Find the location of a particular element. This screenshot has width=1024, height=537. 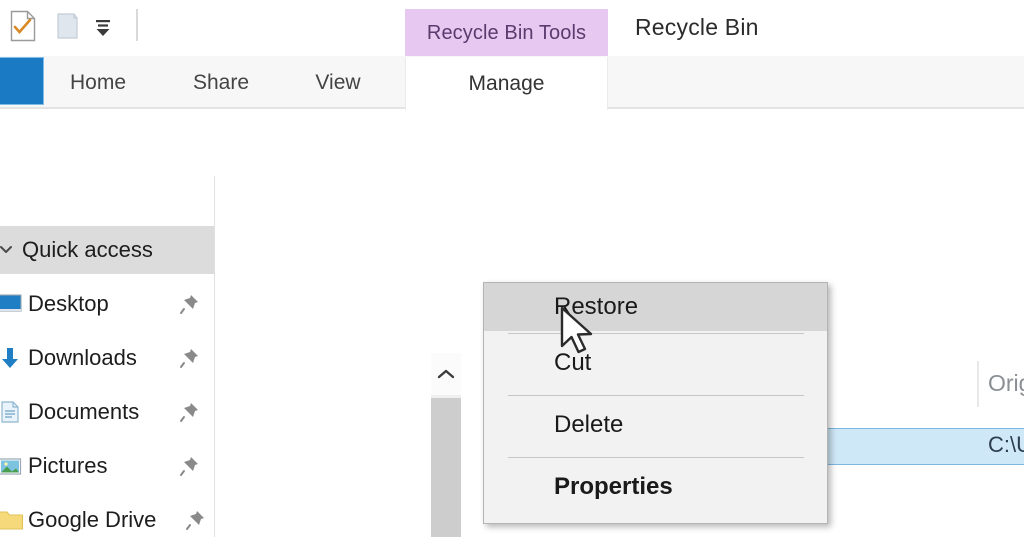

context-menu-item-properties: Properties is located at coordinates (655, 487).